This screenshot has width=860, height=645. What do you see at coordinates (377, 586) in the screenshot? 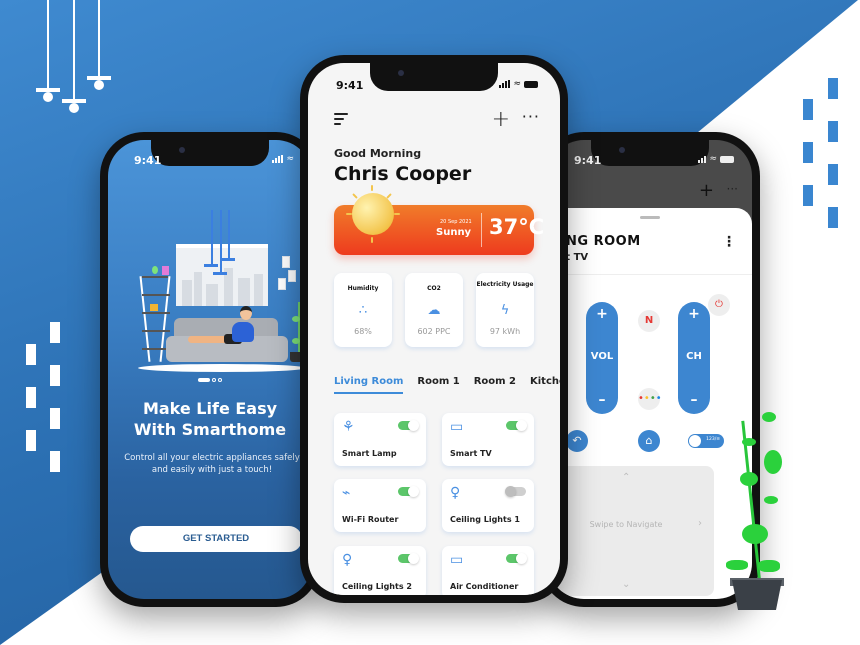
I see `device-name: Ceiling Lights 2` at bounding box center [377, 586].